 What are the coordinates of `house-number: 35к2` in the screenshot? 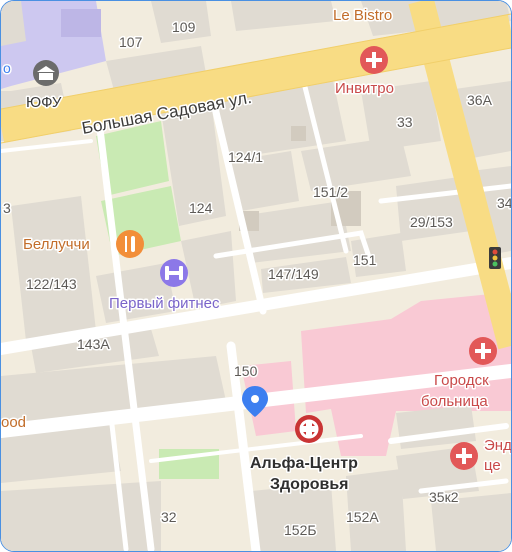 It's located at (444, 497).